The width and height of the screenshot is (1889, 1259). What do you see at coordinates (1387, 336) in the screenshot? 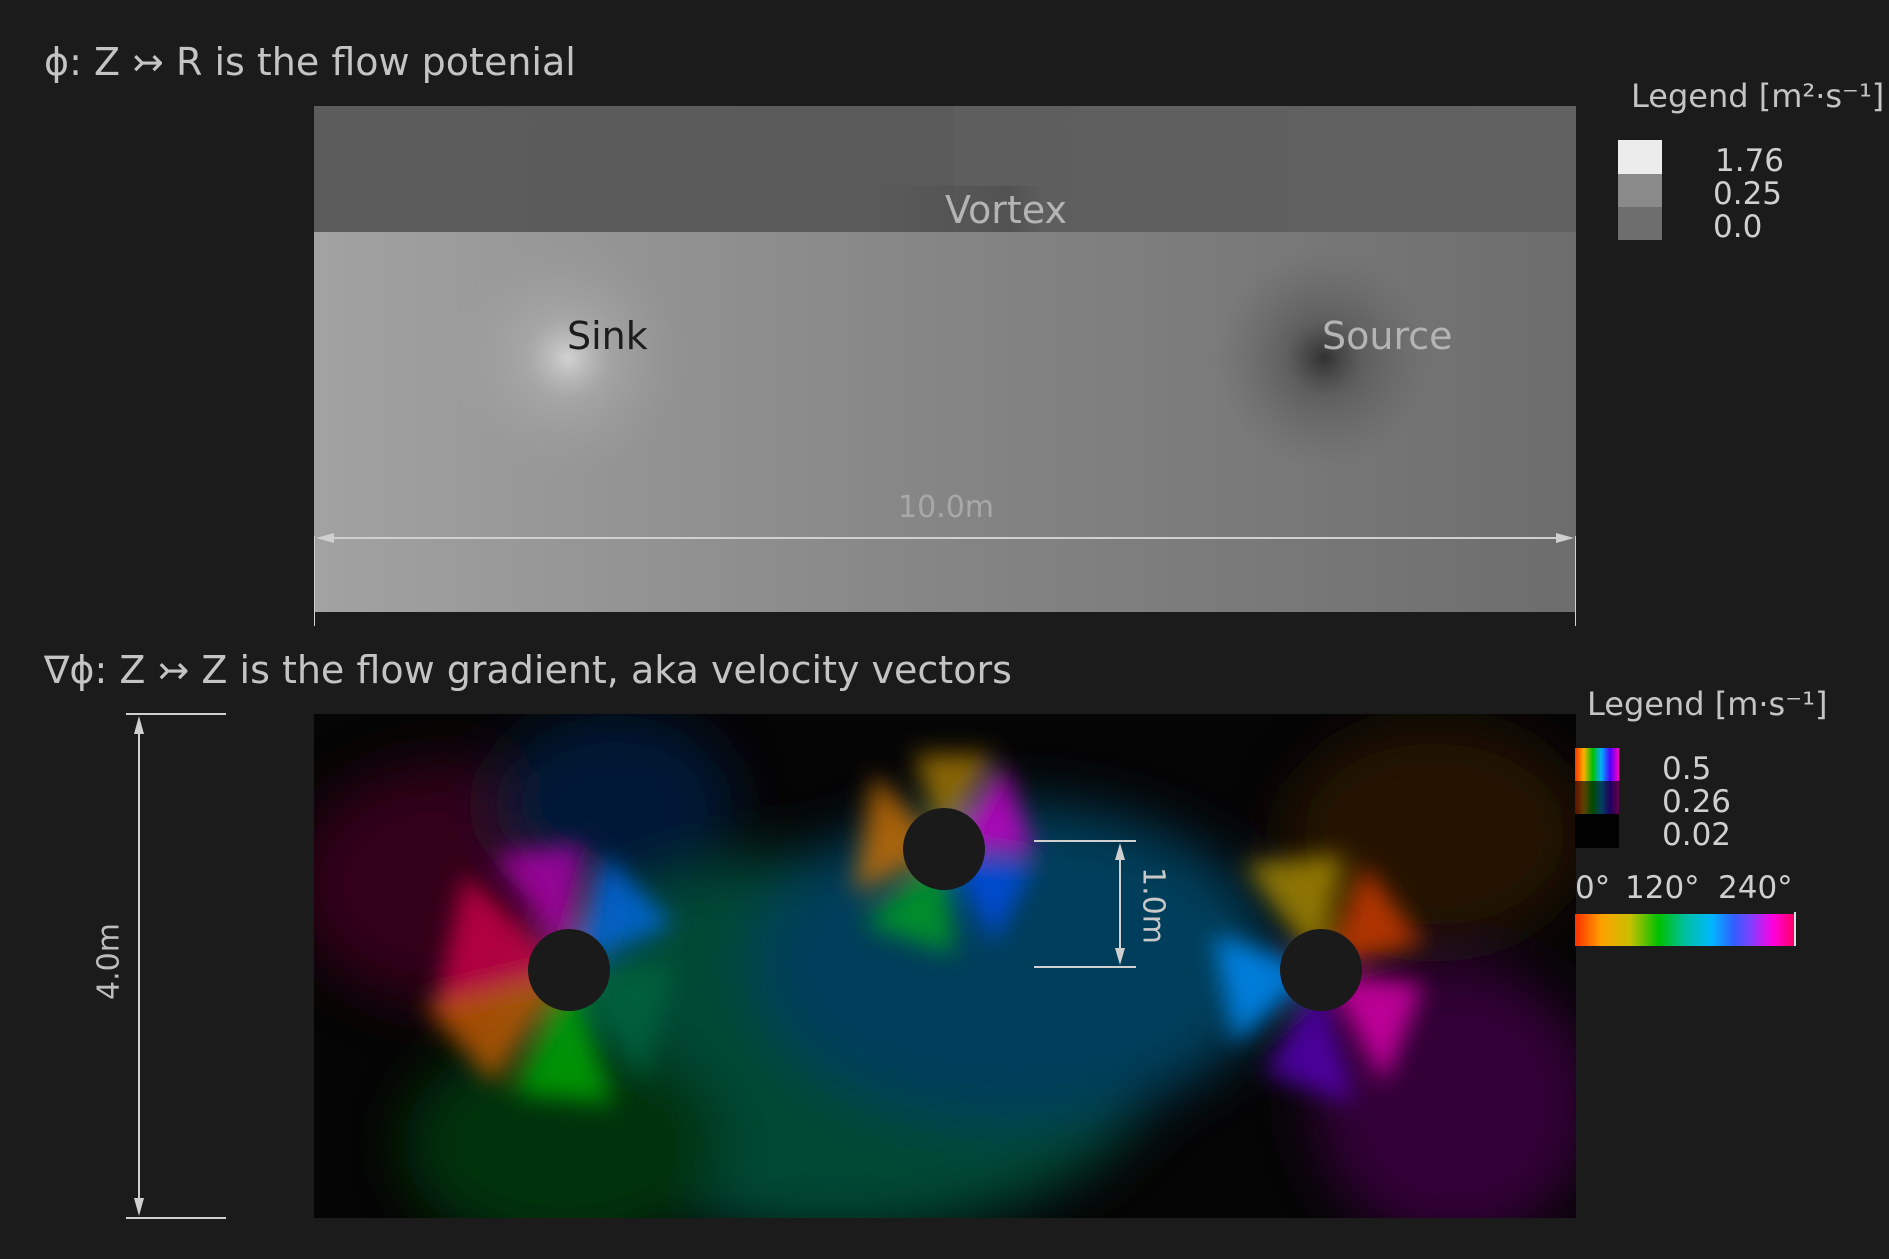
I see `source-label: Source` at bounding box center [1387, 336].